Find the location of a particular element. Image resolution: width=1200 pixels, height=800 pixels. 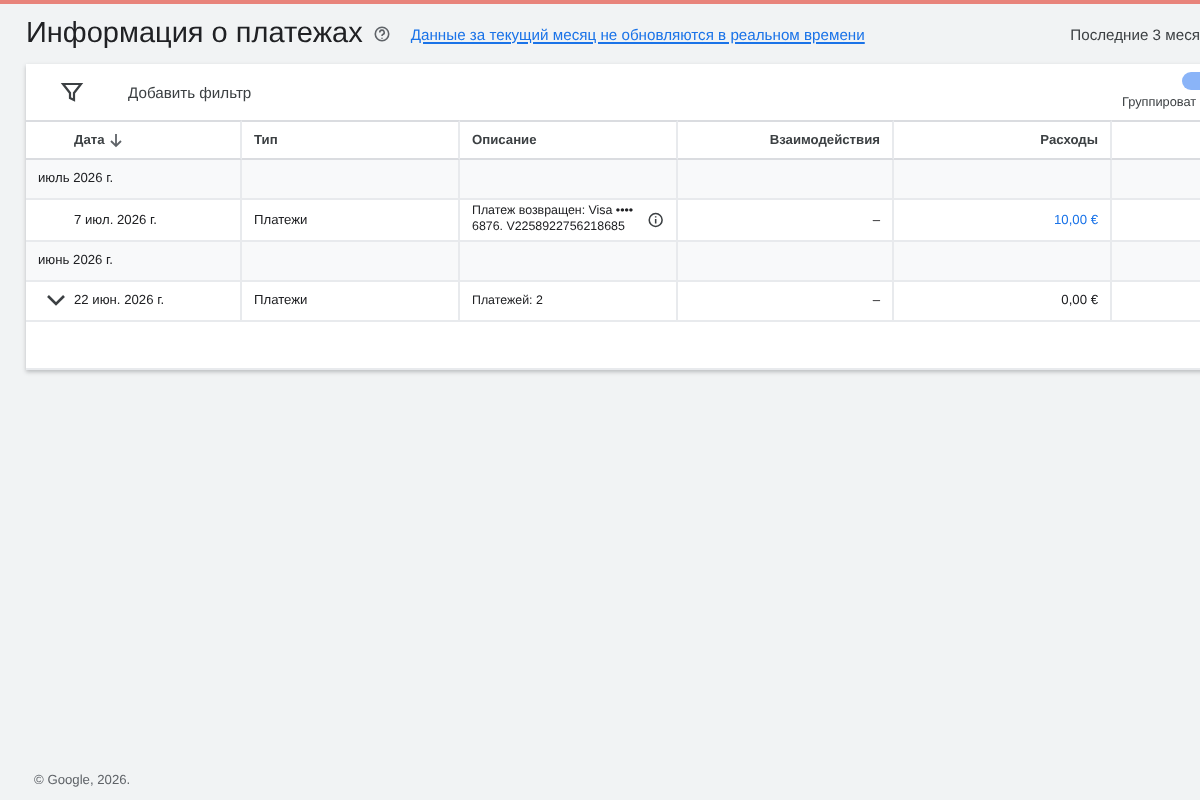

filter-icon is located at coordinates (72, 92).